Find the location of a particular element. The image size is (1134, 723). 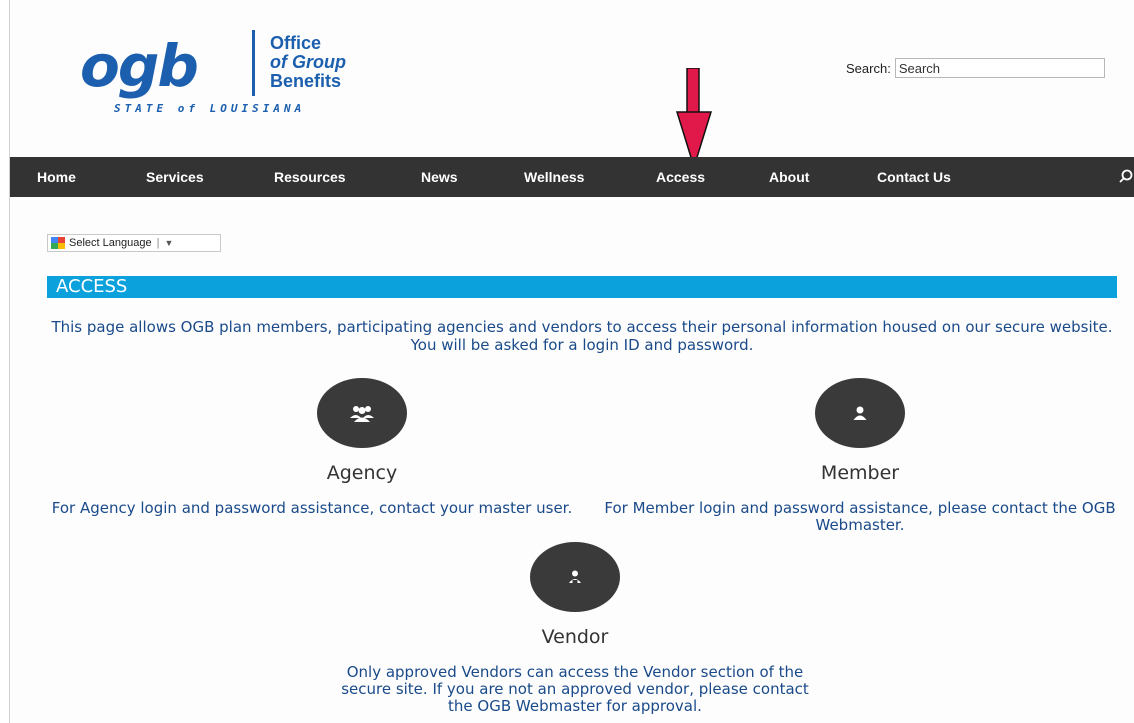

nav-item-services: Services is located at coordinates (175, 177).